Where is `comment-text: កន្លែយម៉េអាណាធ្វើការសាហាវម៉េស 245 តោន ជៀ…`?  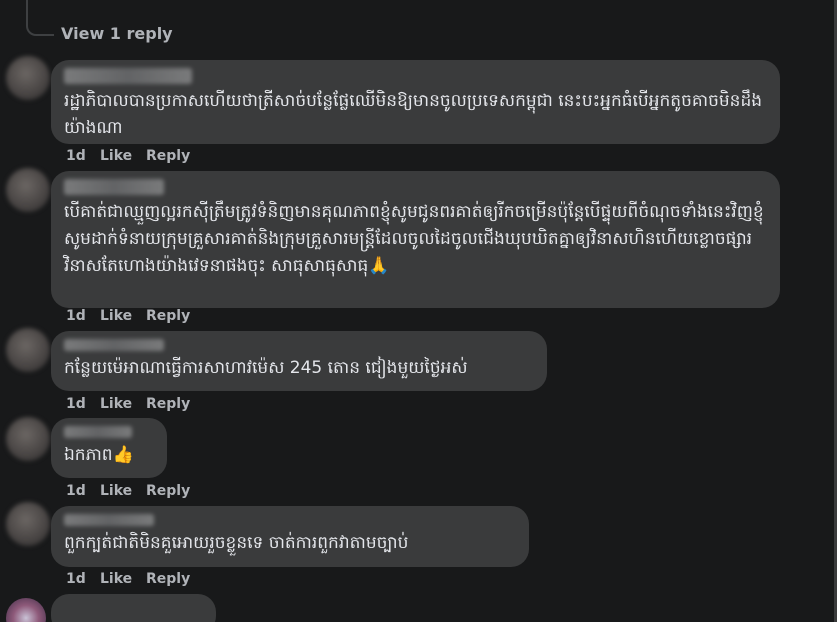
comment-text: កន្លែយម៉េអាណាធ្វើការសាហាវម៉េស 245 តោន ជៀ… is located at coordinates (266, 368).